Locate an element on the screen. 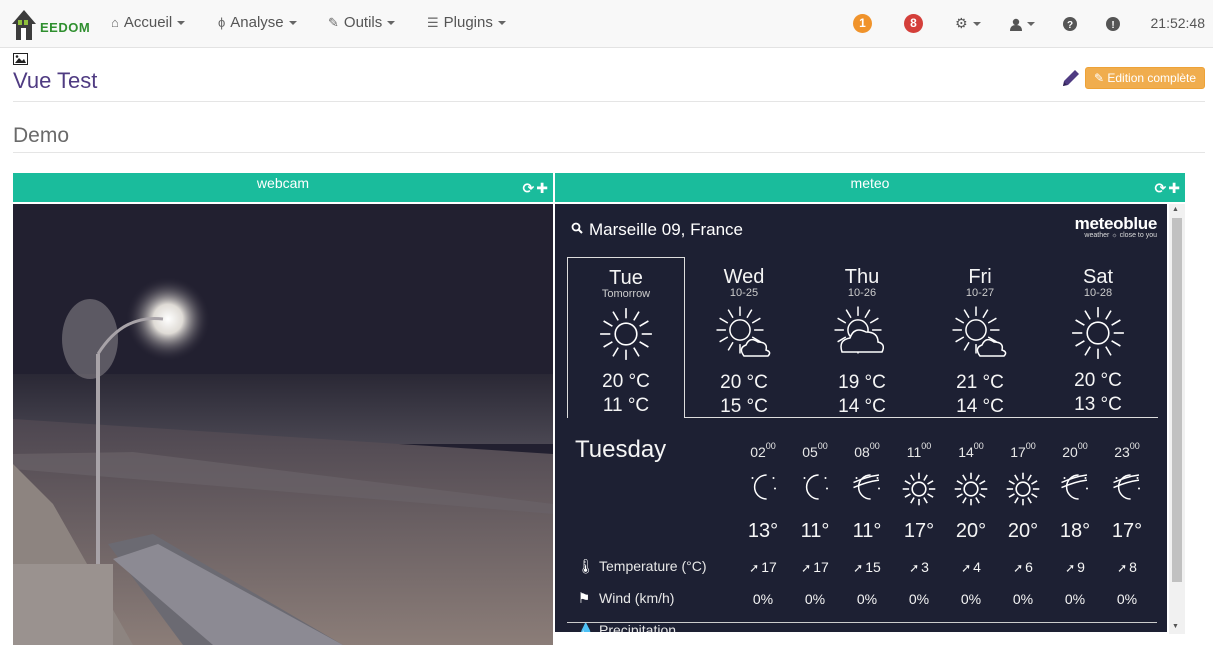  hour-temperature: 20° is located at coordinates (971, 531).